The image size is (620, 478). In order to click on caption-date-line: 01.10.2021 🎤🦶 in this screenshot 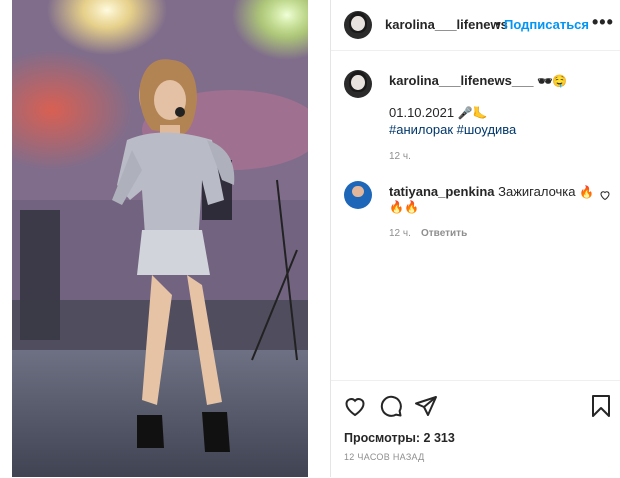, I will do `click(438, 112)`.